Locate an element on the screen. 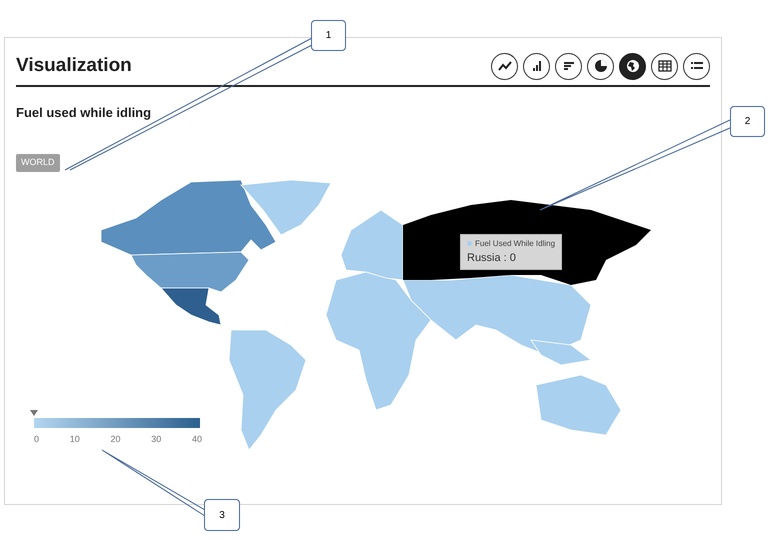 This screenshot has height=557, width=779. scale-tick-label: 10 is located at coordinates (75, 439).